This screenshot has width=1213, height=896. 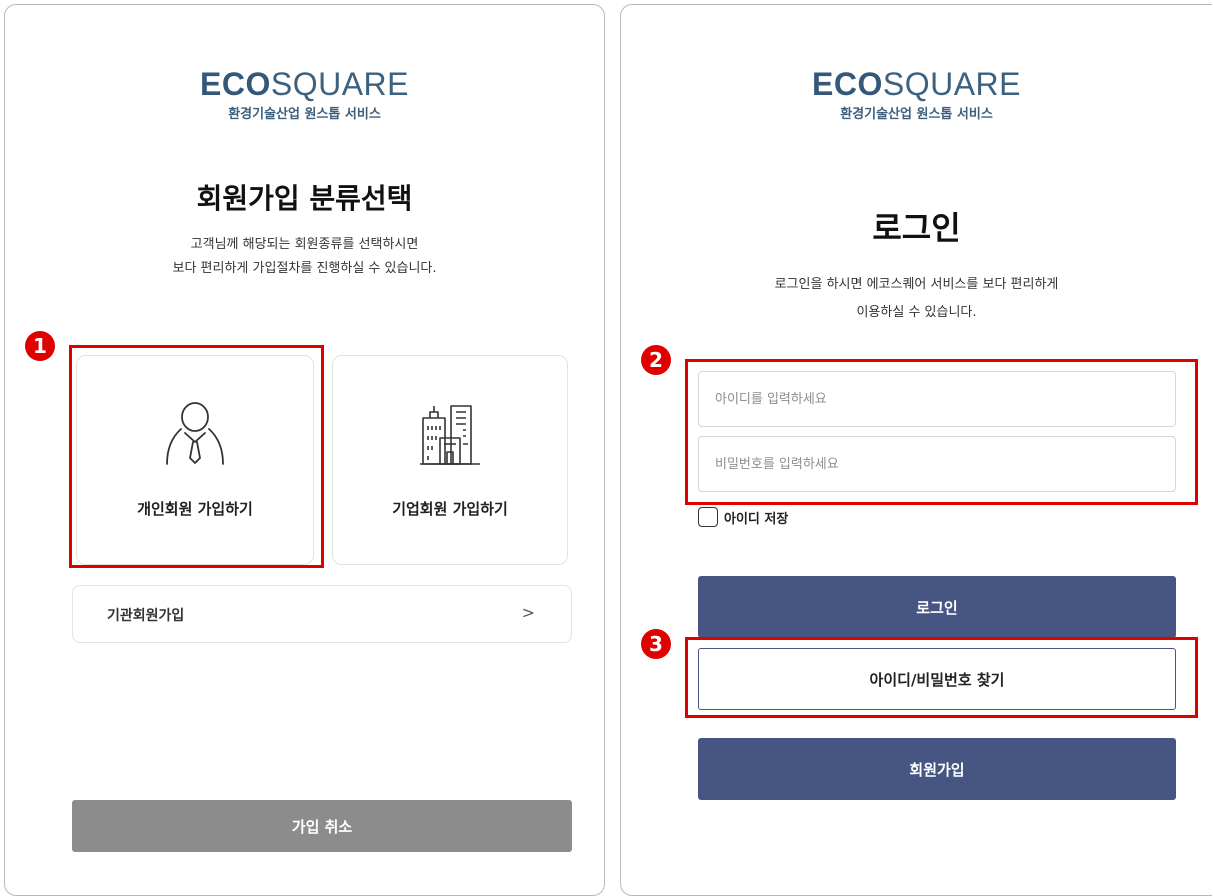 What do you see at coordinates (916, 228) in the screenshot?
I see `page-title: 로그인` at bounding box center [916, 228].